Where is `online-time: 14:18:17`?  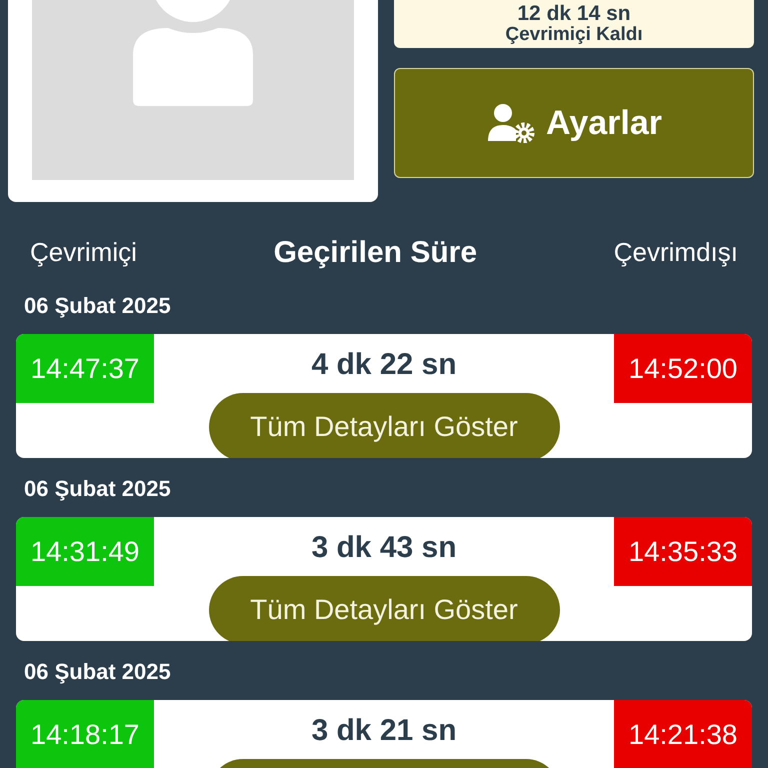
online-time: 14:18:17 is located at coordinates (85, 734).